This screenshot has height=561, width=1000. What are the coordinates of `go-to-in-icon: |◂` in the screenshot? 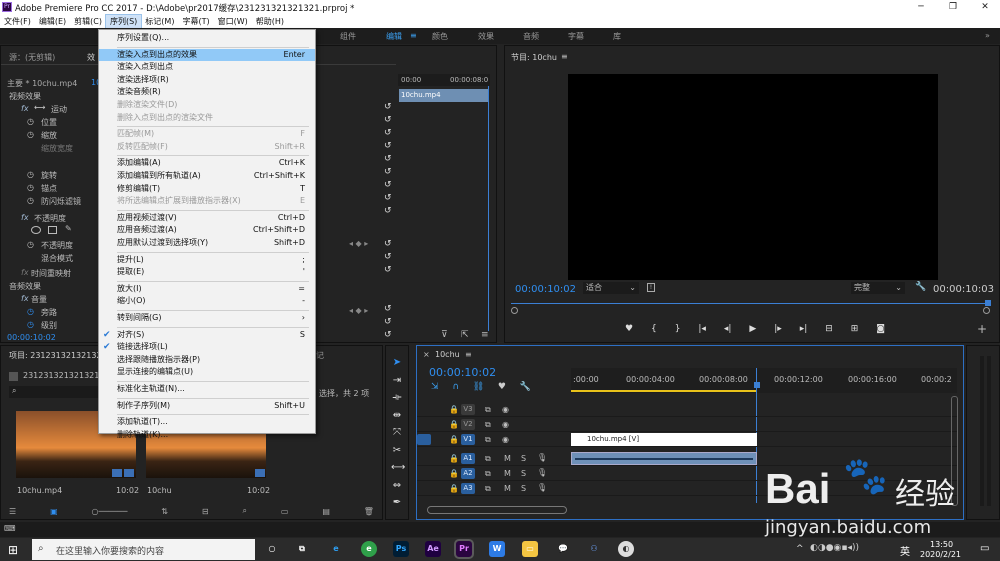 It's located at (702, 329).